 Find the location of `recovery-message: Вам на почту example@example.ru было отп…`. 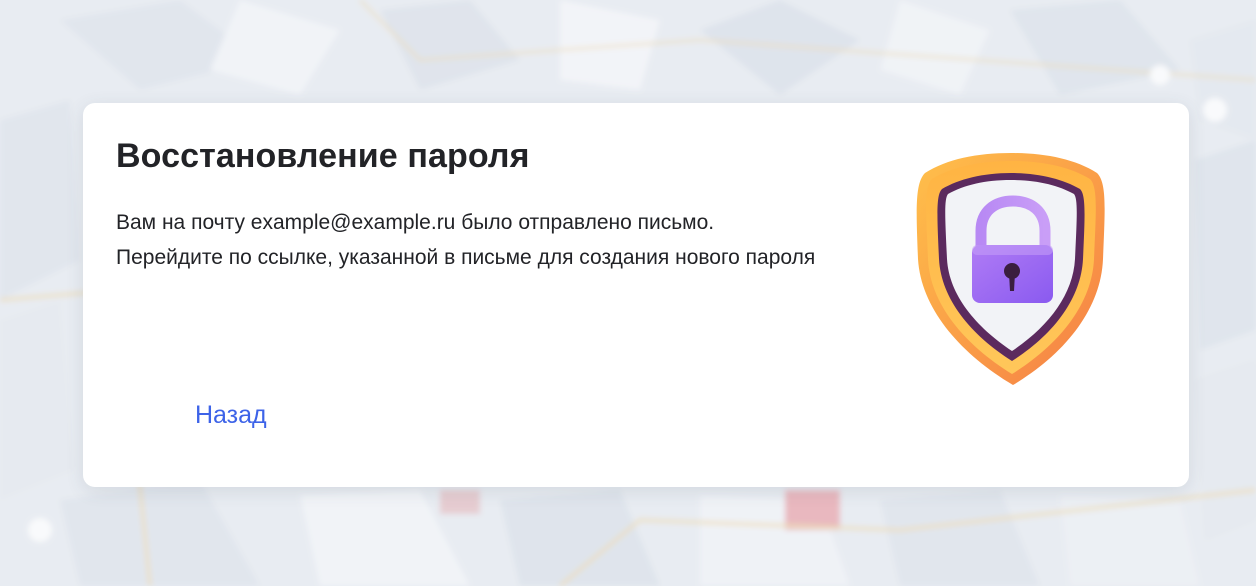

recovery-message: Вам на почту example@example.ru было отп… is located at coordinates (466, 240).